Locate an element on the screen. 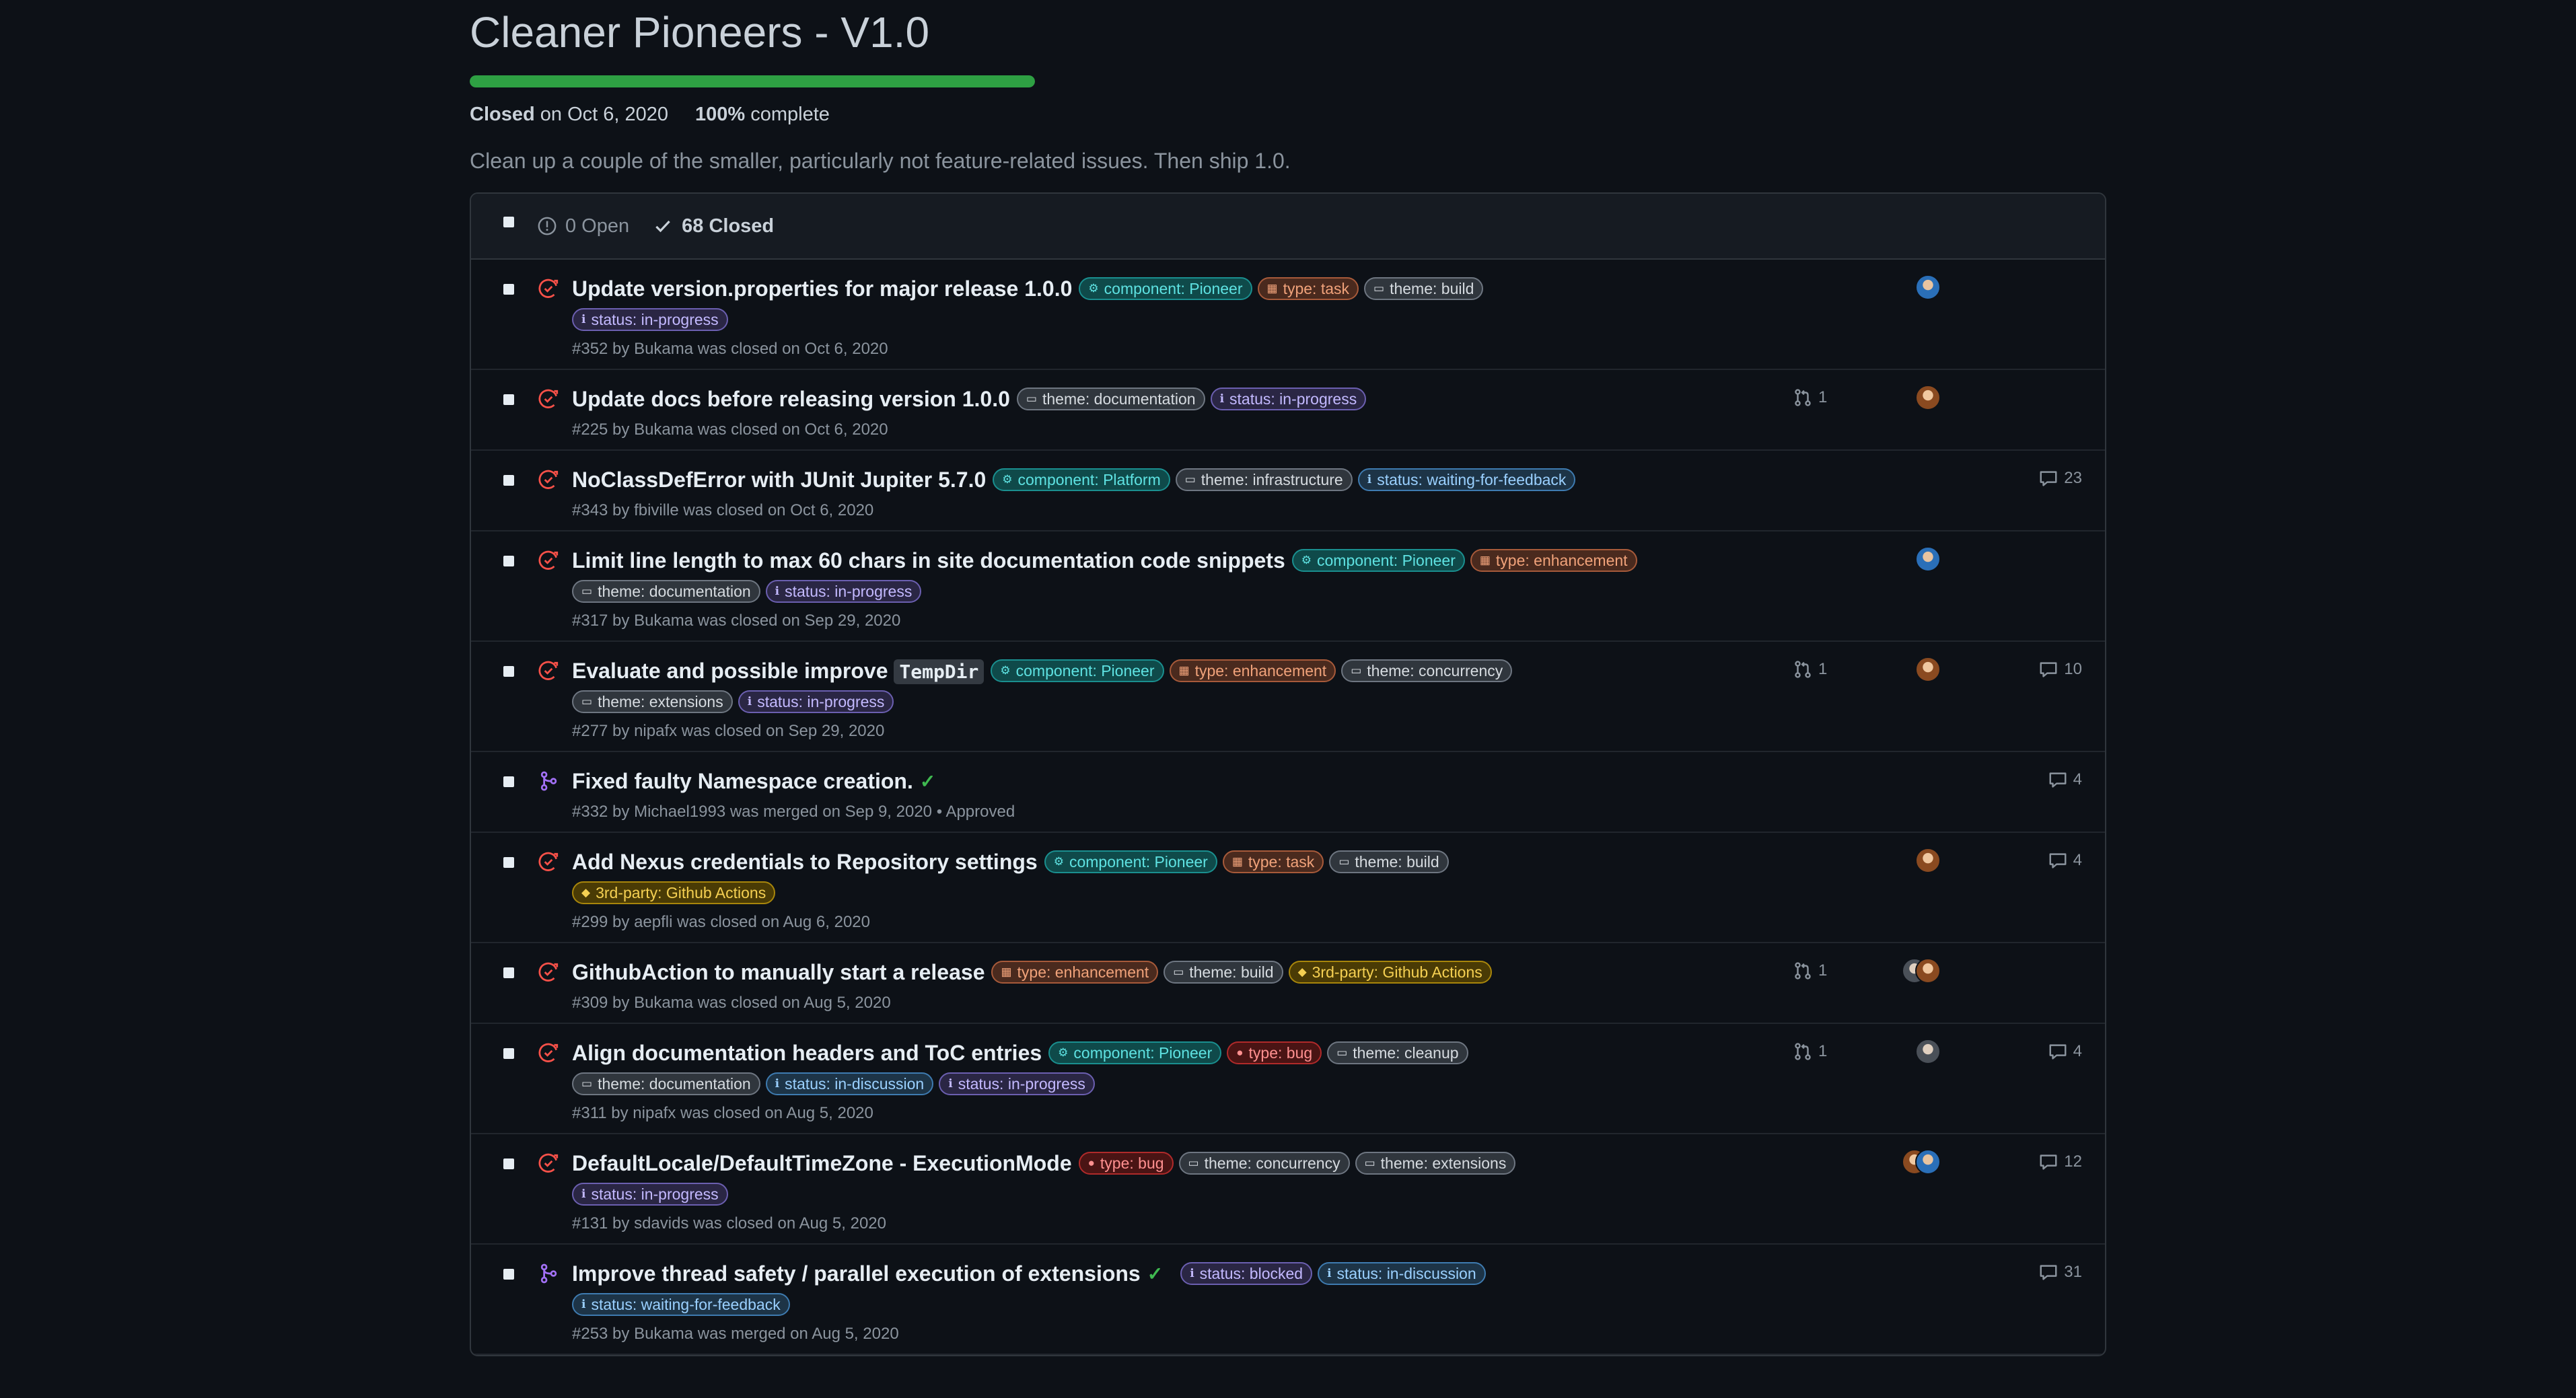  select-all-checkbox is located at coordinates (508, 222).